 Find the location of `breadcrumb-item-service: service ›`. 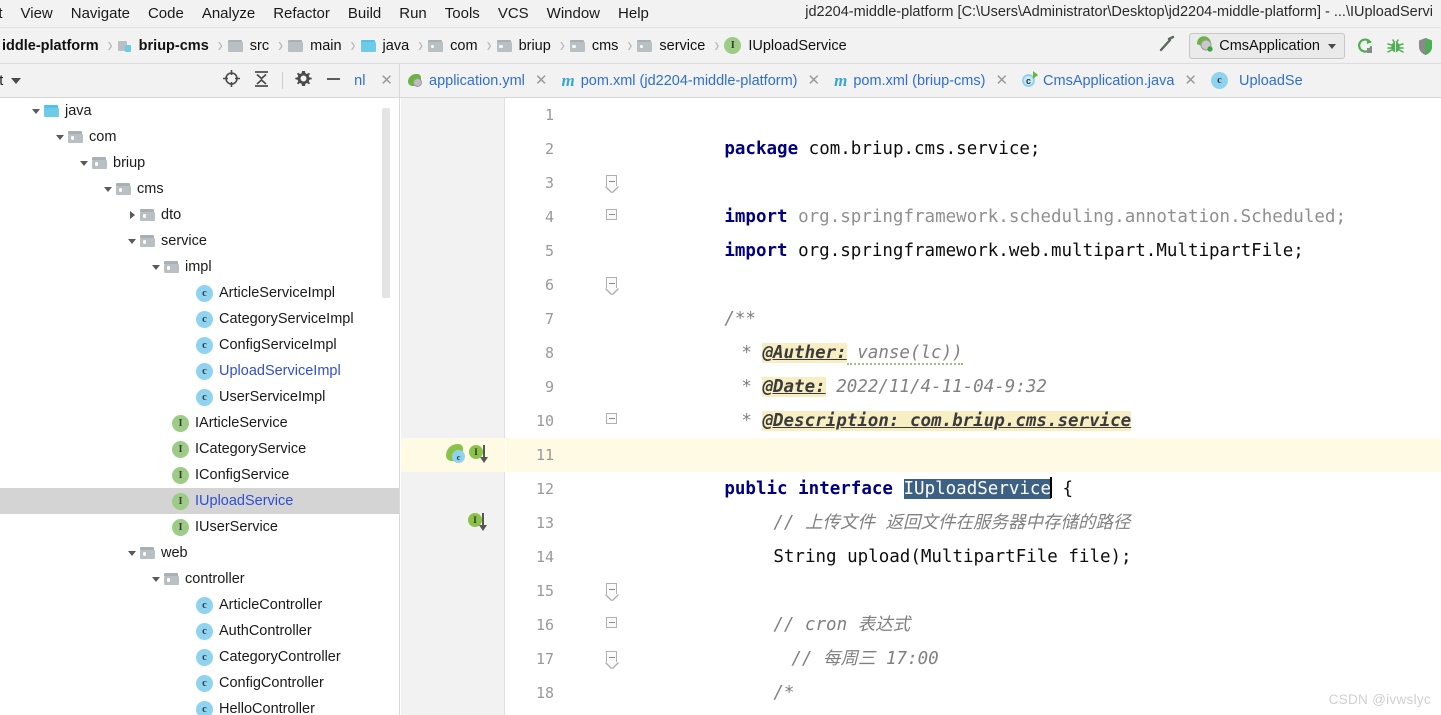

breadcrumb-item-service: service › is located at coordinates (680, 45).